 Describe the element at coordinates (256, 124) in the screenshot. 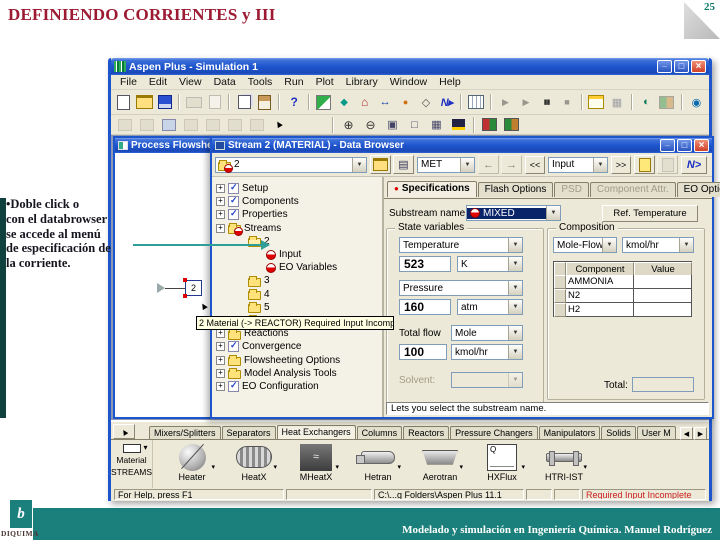

I see `flowsheet-section-icon` at that location.